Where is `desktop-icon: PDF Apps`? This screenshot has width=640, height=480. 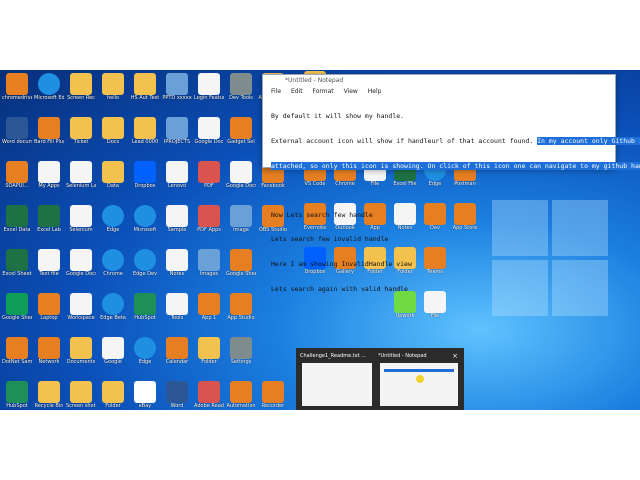
desktop-icon: PDF Apps is located at coordinates (209, 223).